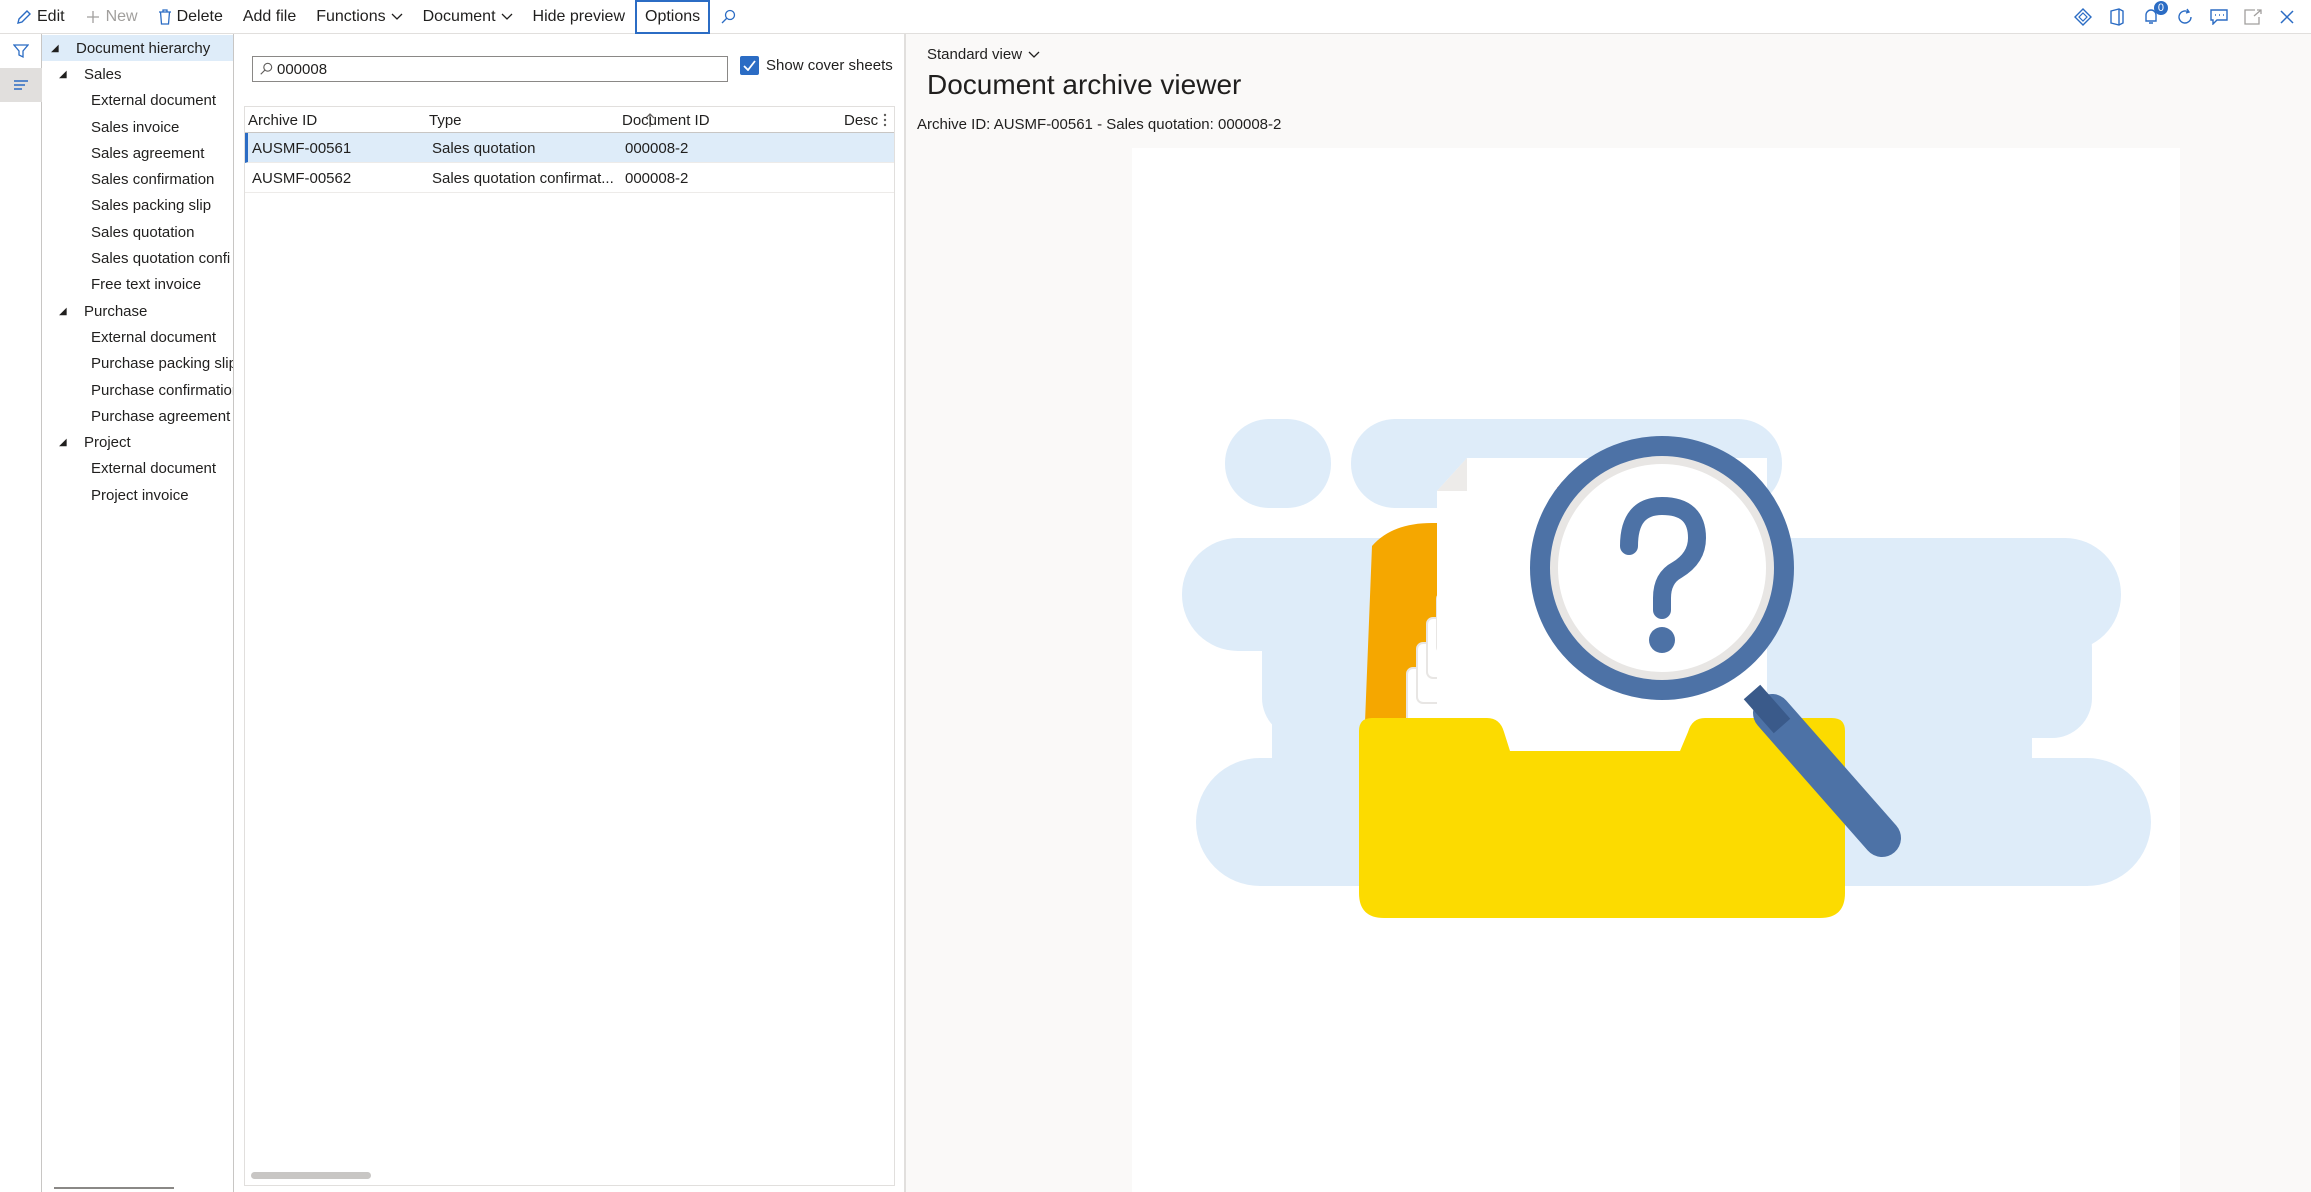 This screenshot has height=1192, width=2311. Describe the element at coordinates (21, 85) in the screenshot. I see `list-view-icon` at that location.